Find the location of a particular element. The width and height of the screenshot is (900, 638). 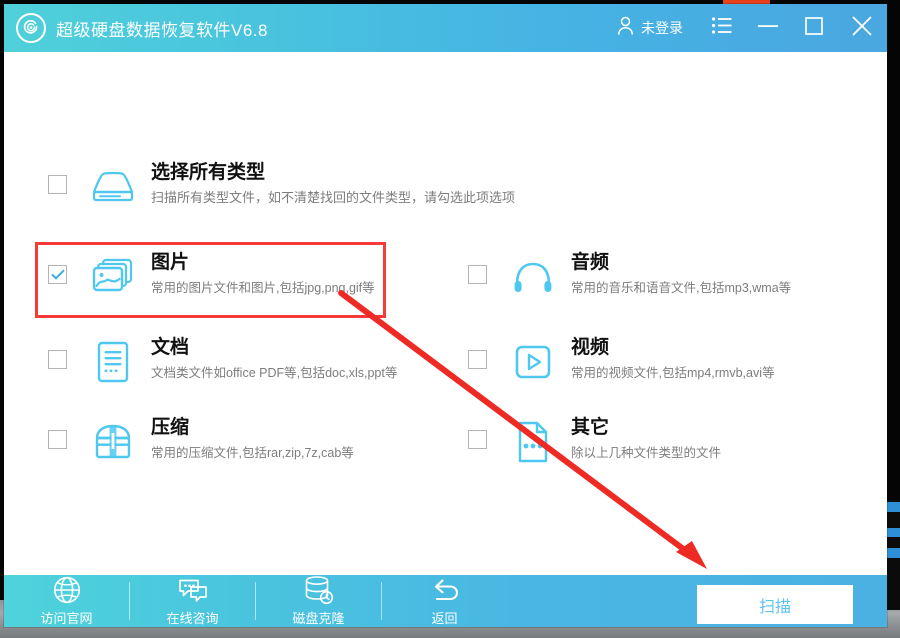

file-type-desc-picture: 常用的图片文件和图片,包括jpg,png,gif等 is located at coordinates (263, 288).